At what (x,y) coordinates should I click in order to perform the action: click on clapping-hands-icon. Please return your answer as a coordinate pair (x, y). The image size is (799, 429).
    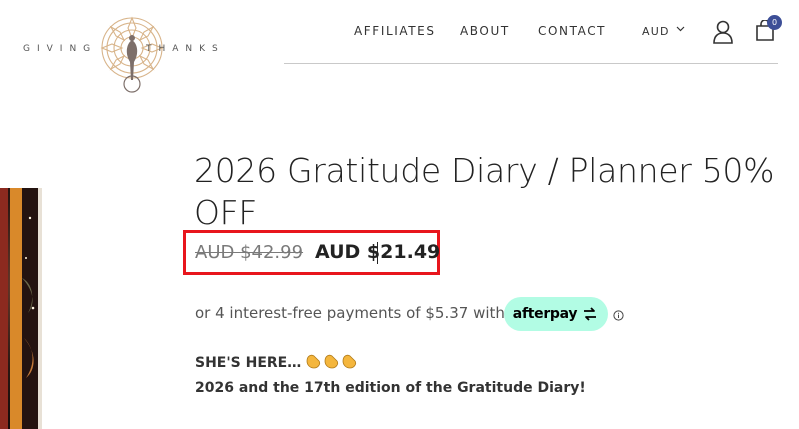
    Looking at the image, I should click on (332, 363).